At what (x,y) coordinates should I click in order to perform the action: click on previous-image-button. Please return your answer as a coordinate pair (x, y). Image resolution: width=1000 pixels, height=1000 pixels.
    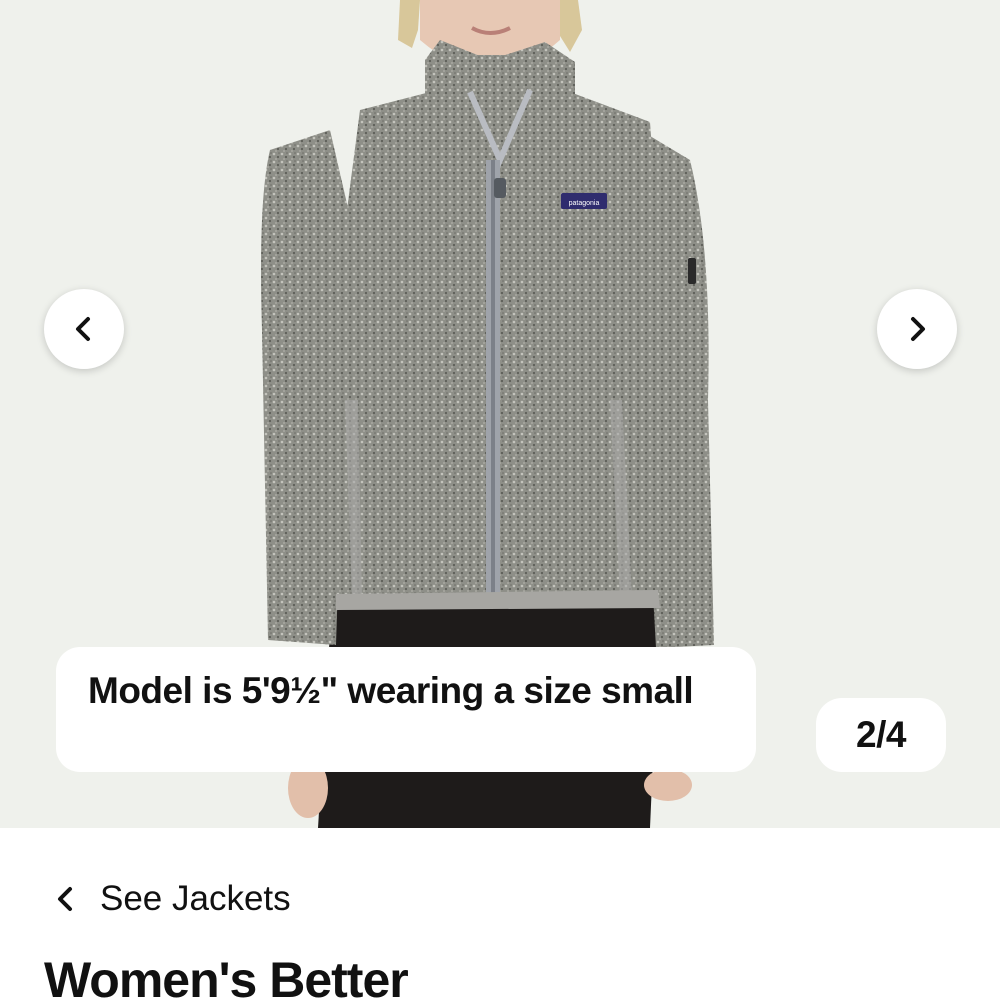
    Looking at the image, I should click on (84, 329).